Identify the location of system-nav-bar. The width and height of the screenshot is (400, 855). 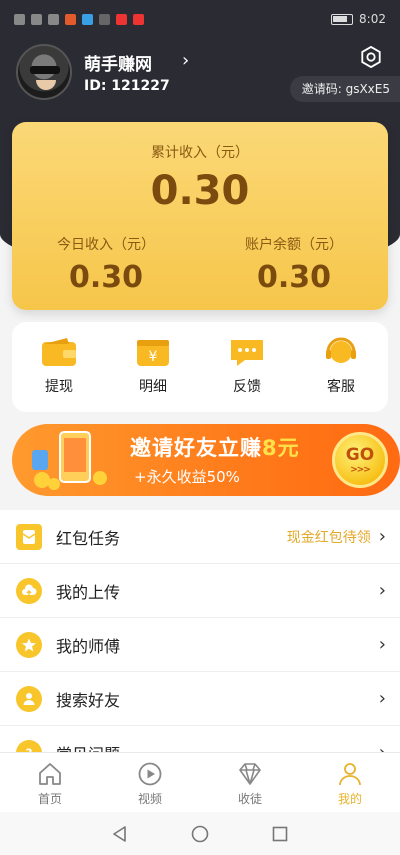
(200, 833).